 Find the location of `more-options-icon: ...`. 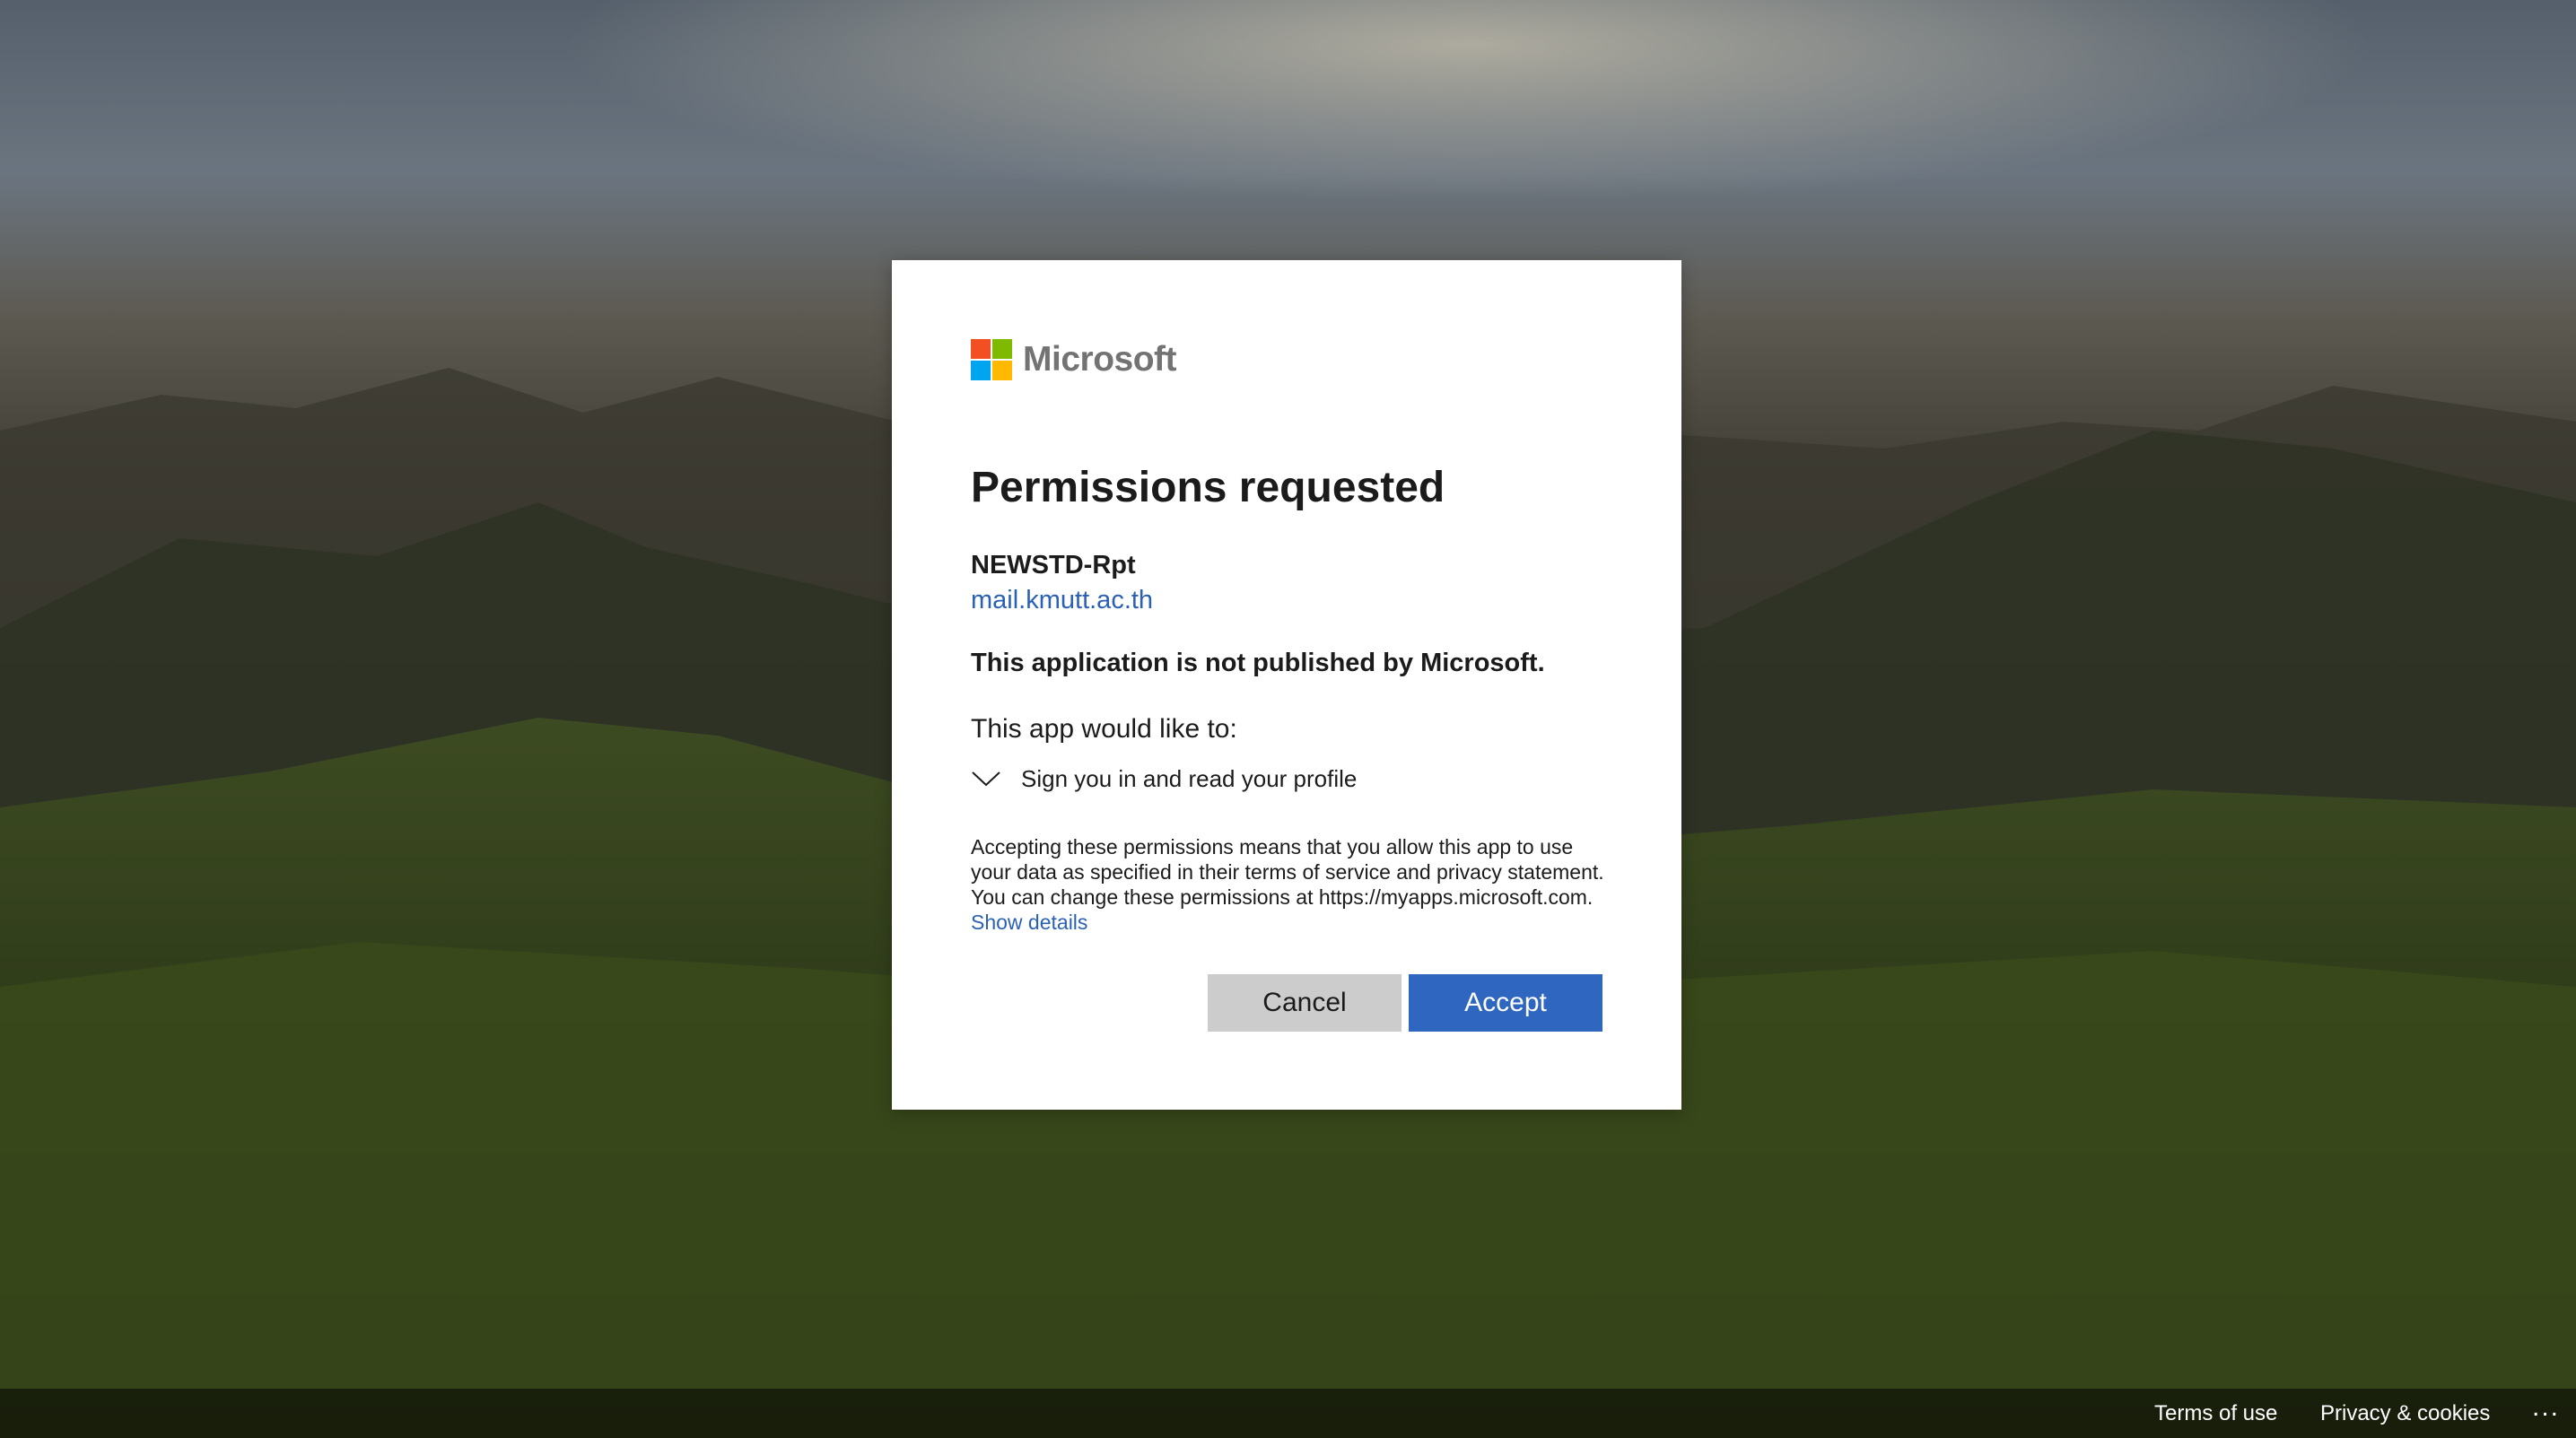

more-options-icon: ... is located at coordinates (2546, 1407).